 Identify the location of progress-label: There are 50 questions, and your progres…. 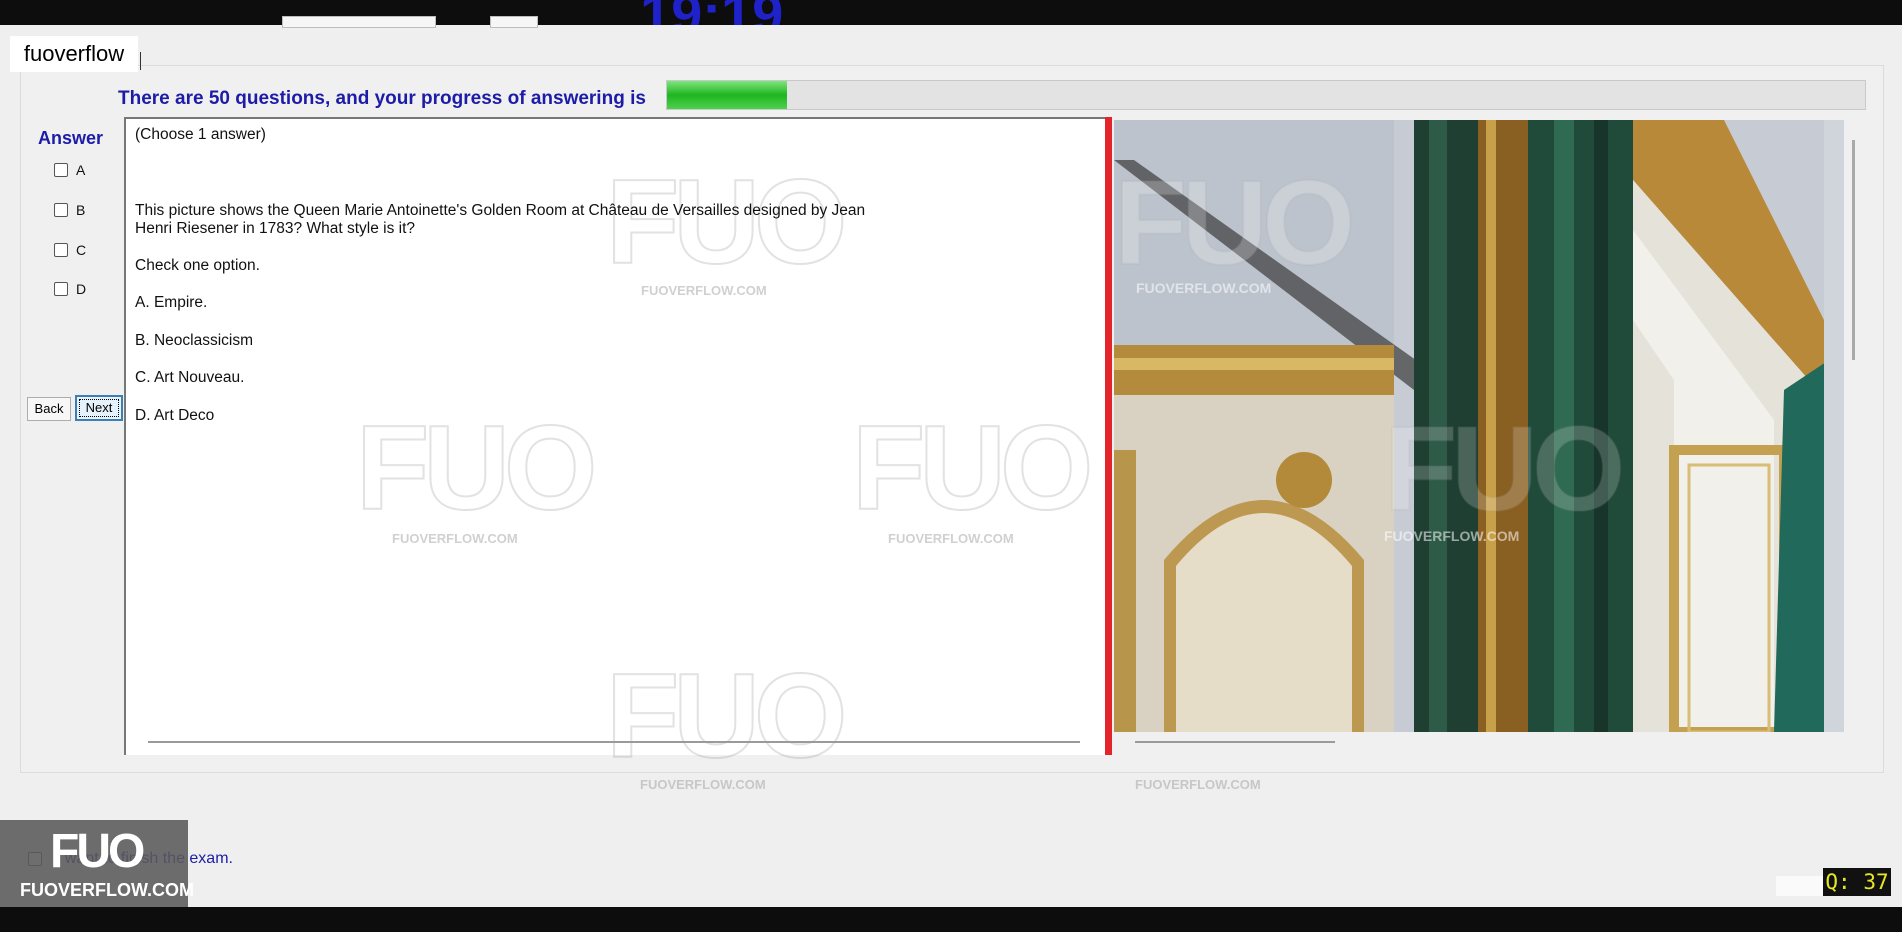
(382, 98).